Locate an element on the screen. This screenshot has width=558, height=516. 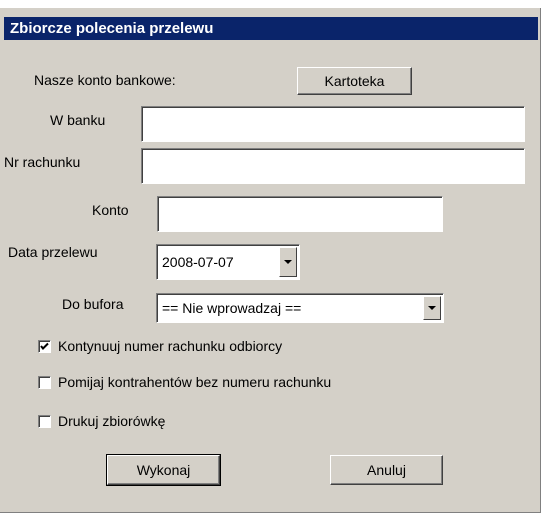
nr-rachunku-field is located at coordinates (333, 166).